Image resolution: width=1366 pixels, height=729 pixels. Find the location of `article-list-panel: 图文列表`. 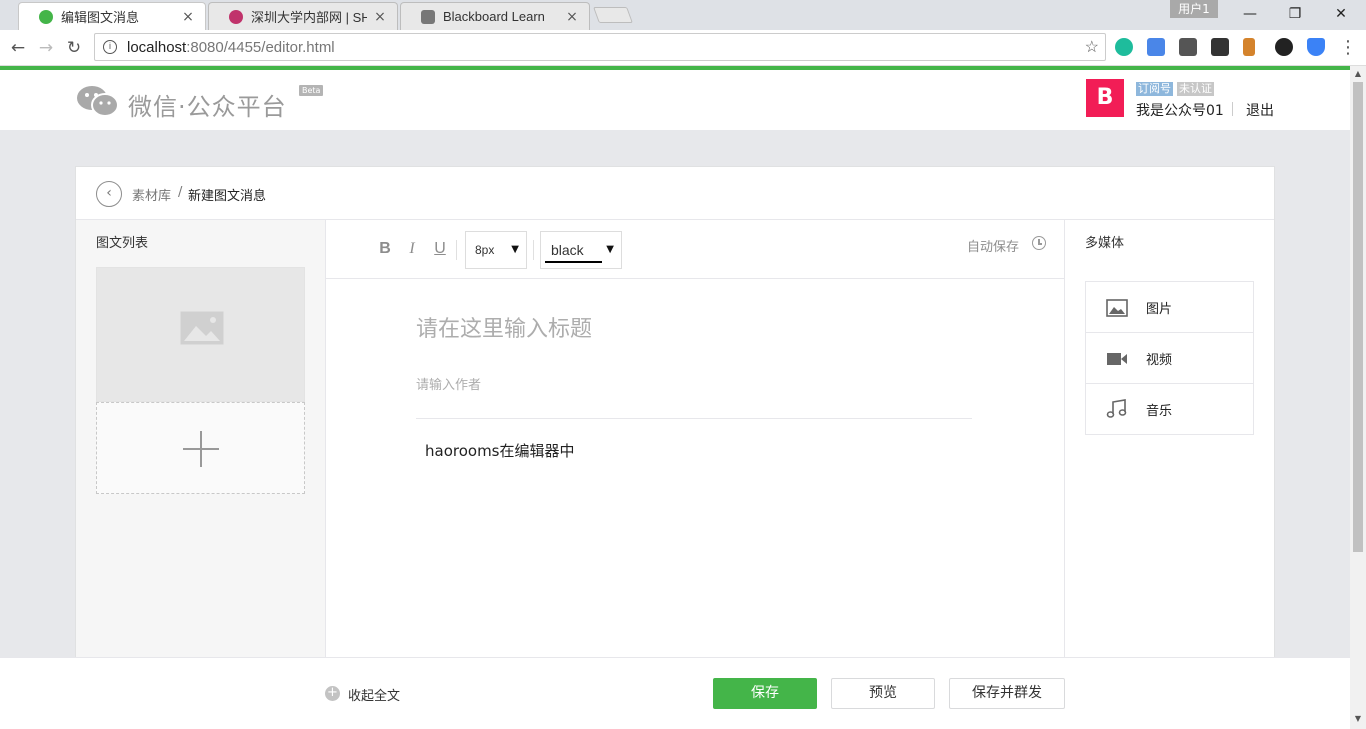

article-list-panel: 图文列表 is located at coordinates (201, 442).